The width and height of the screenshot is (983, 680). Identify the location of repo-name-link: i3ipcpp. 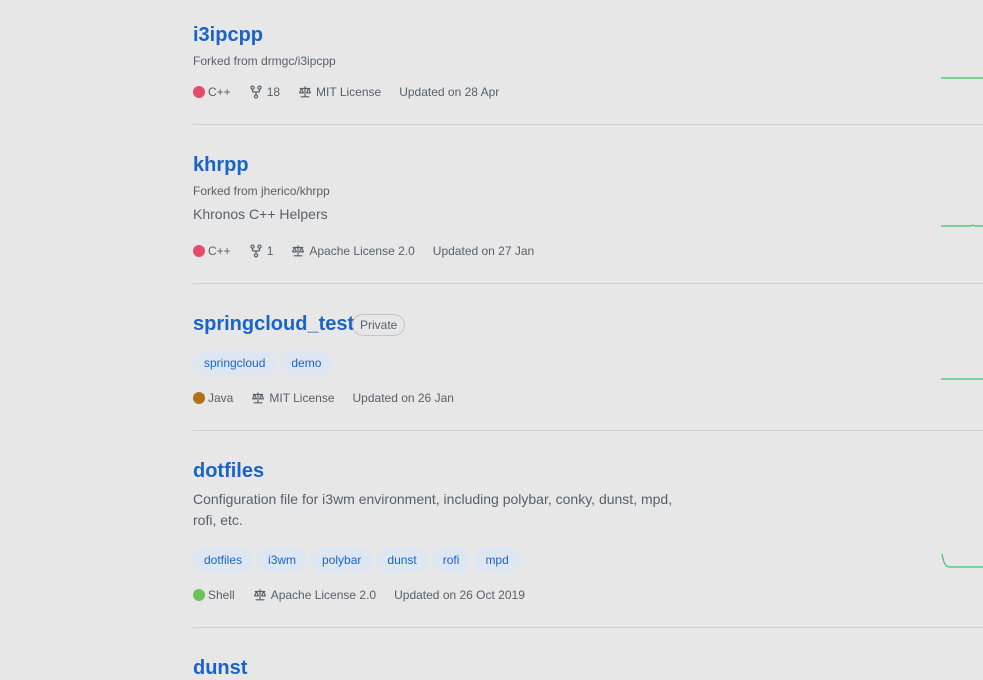
(228, 35).